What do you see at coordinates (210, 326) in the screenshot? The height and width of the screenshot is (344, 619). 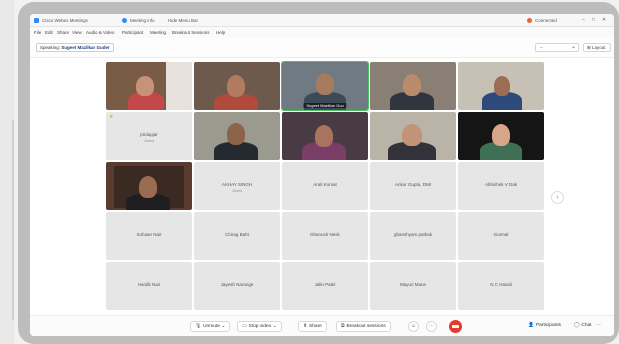 I see `unmute-button: 🎙 Unmute ⌄` at bounding box center [210, 326].